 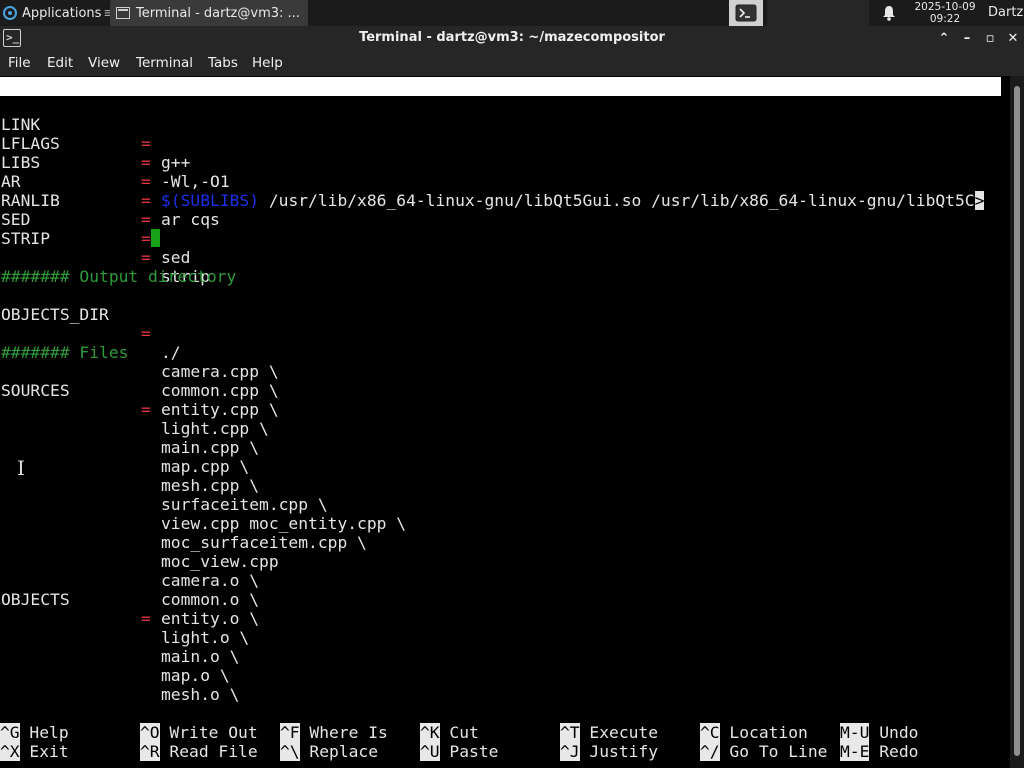 What do you see at coordinates (210, 447) in the screenshot?
I see `source-file: main.cpp \` at bounding box center [210, 447].